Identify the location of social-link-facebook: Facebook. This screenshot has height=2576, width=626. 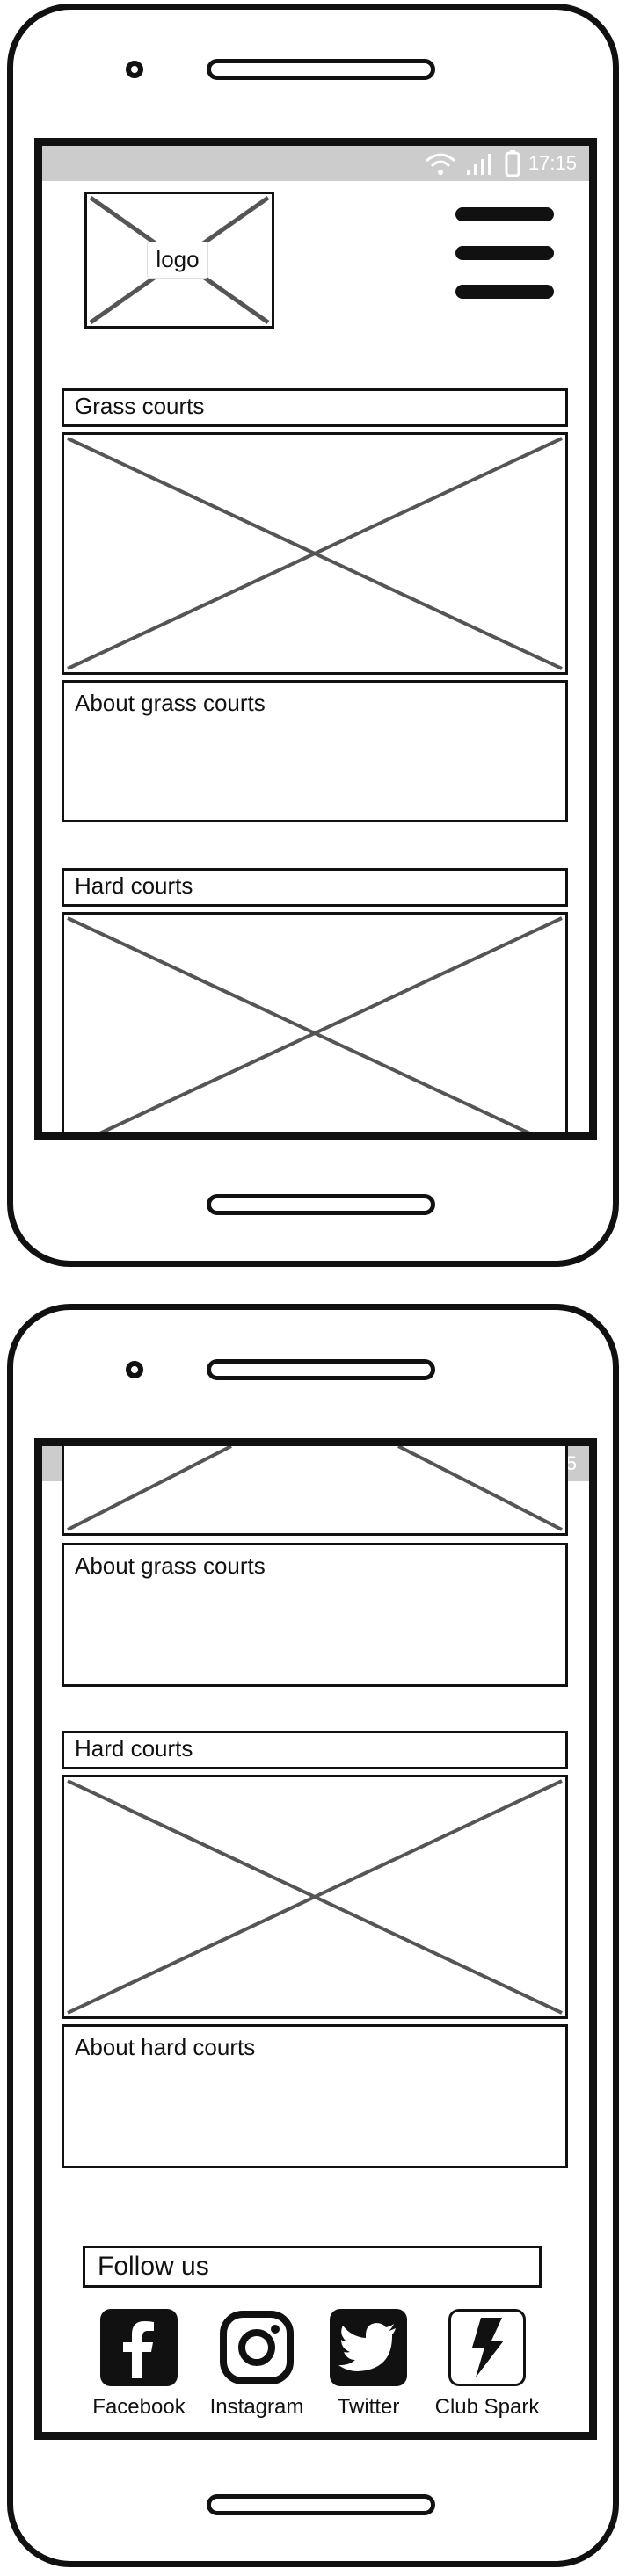
(138, 2364).